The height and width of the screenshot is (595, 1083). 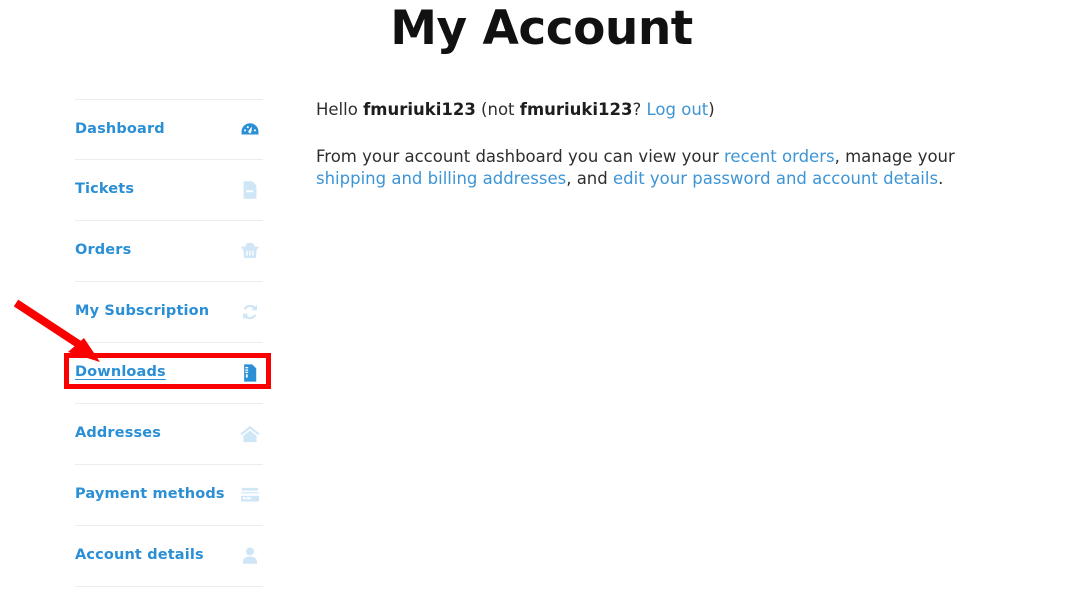 I want to click on greeting-username-repeat: fmuriuki123, so click(x=576, y=109).